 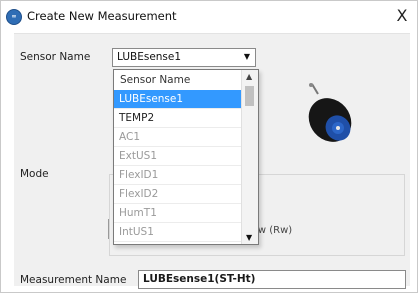 I want to click on sensor-device-icon, so click(x=330, y=112).